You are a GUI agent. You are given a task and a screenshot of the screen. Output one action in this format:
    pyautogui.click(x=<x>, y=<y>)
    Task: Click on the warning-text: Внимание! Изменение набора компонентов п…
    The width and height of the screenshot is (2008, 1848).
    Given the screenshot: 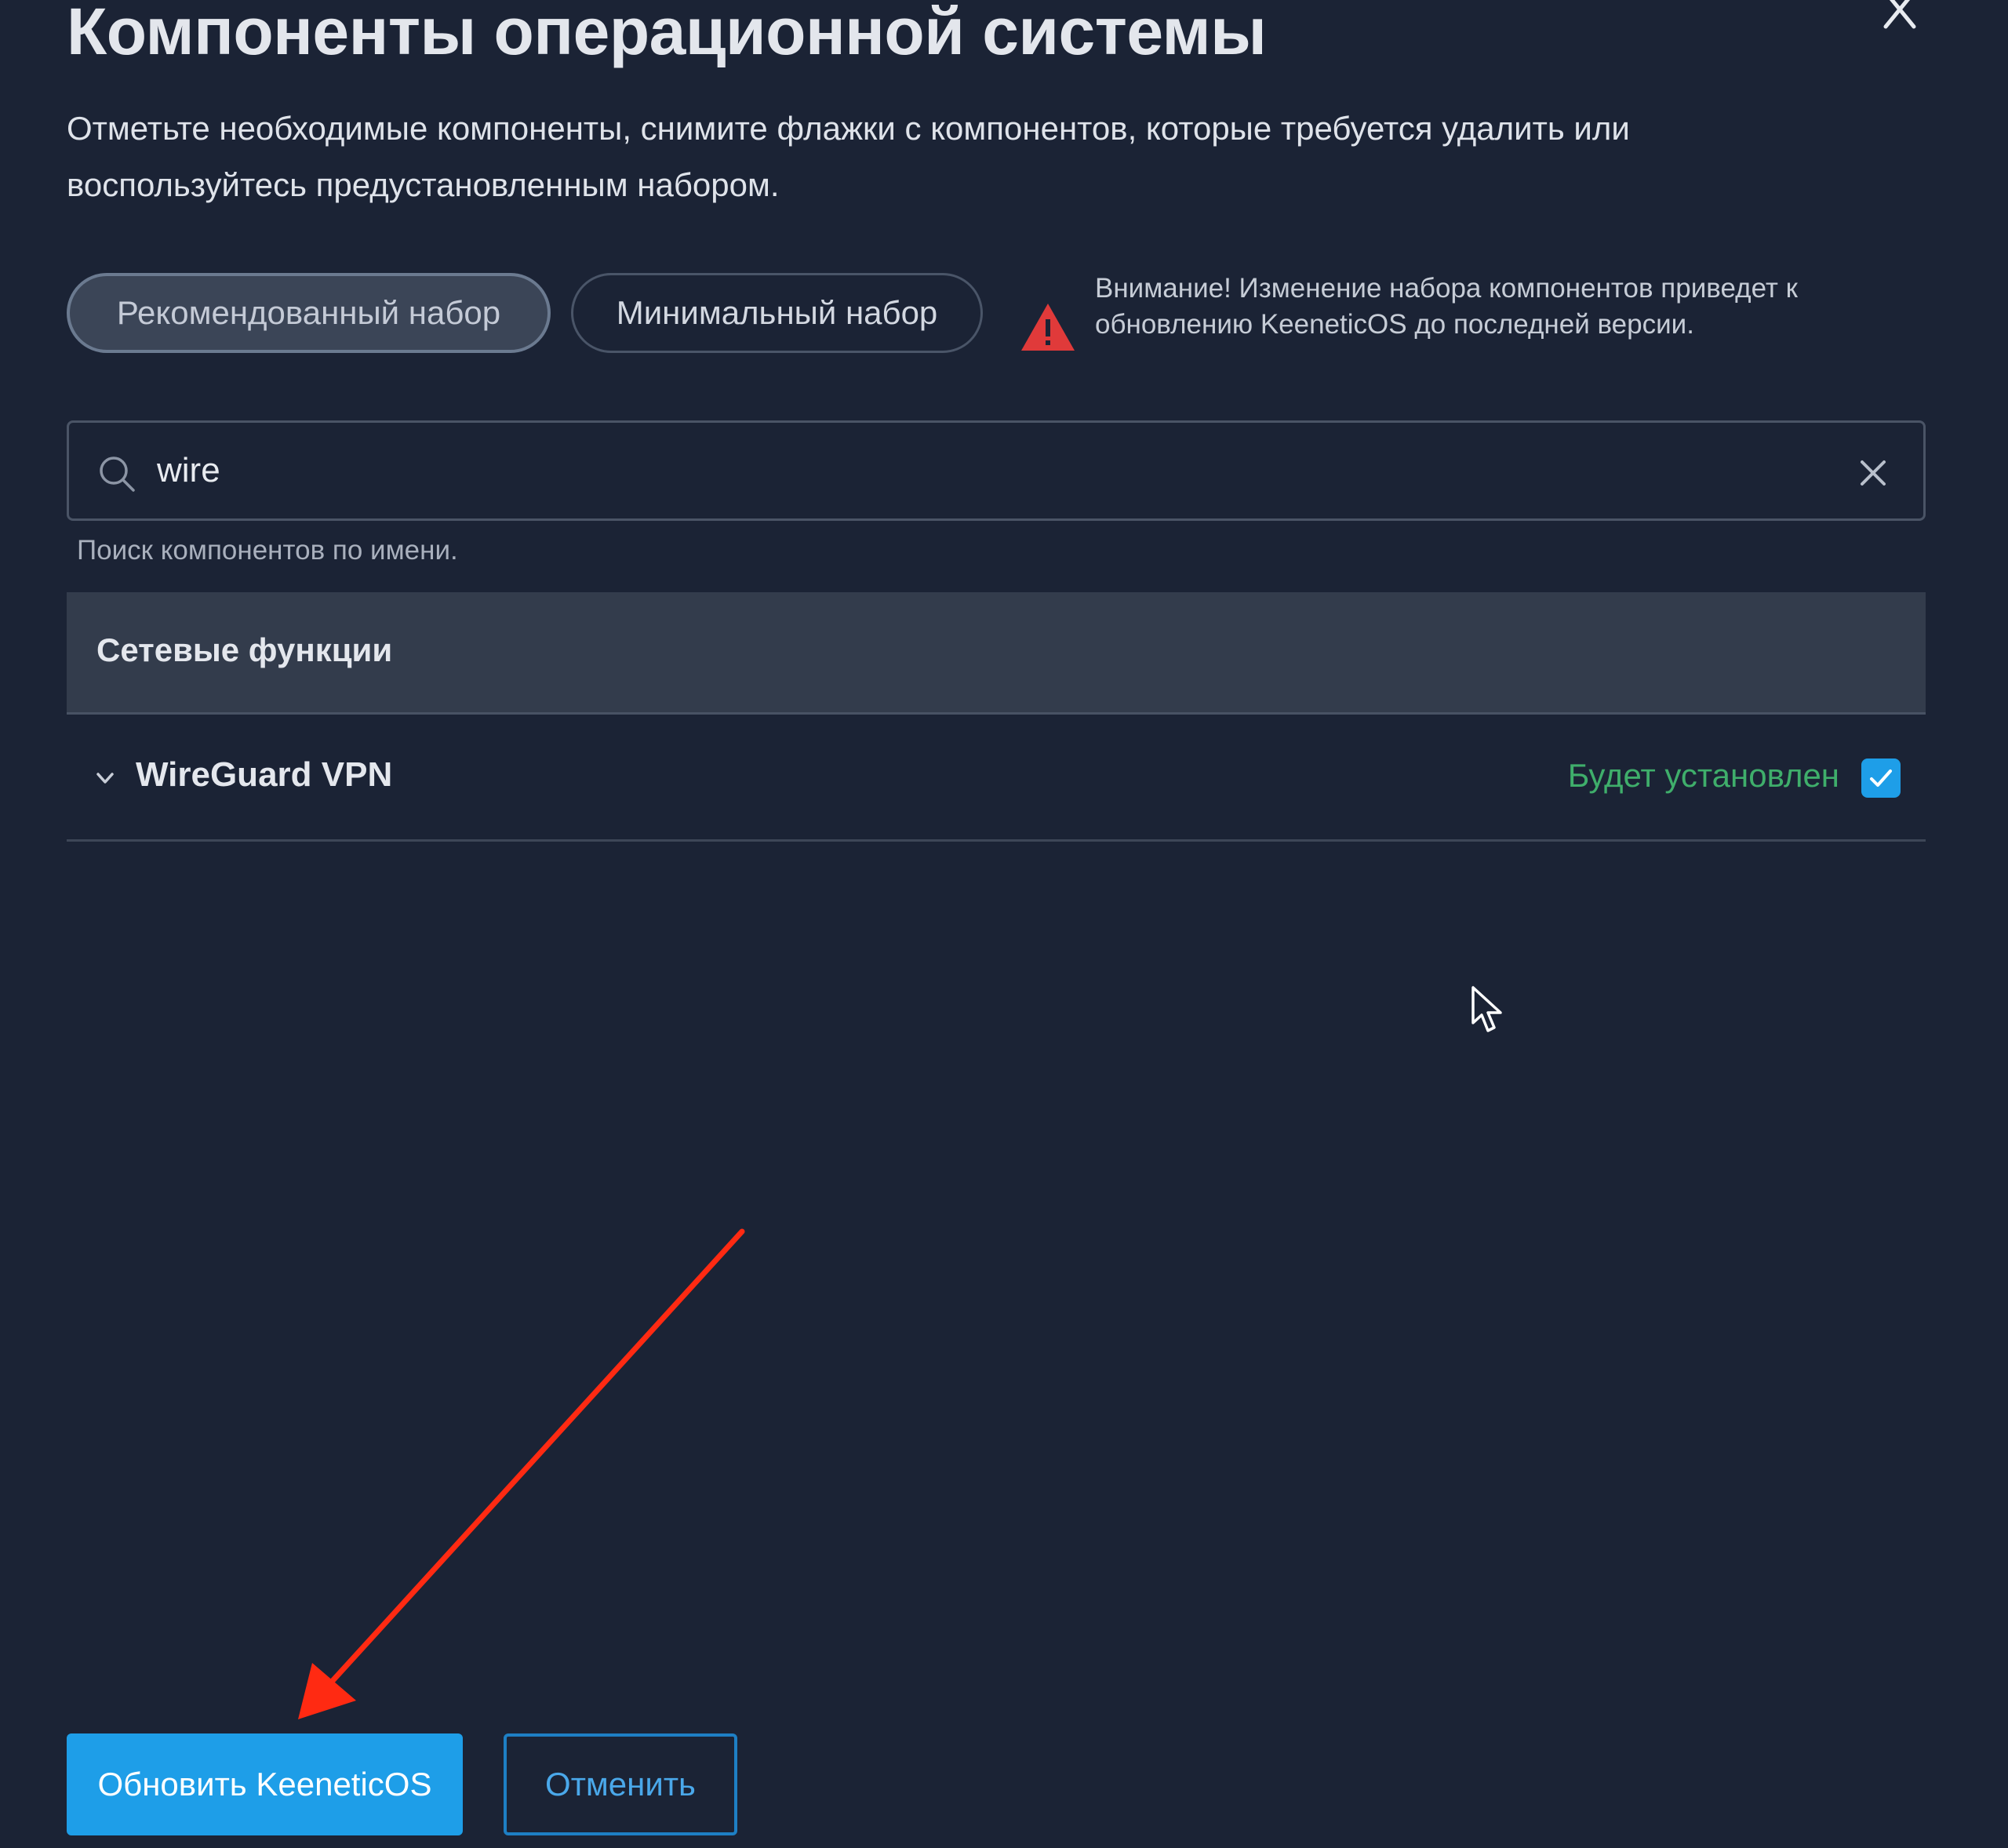 What is the action you would take?
    pyautogui.click(x=1446, y=306)
    